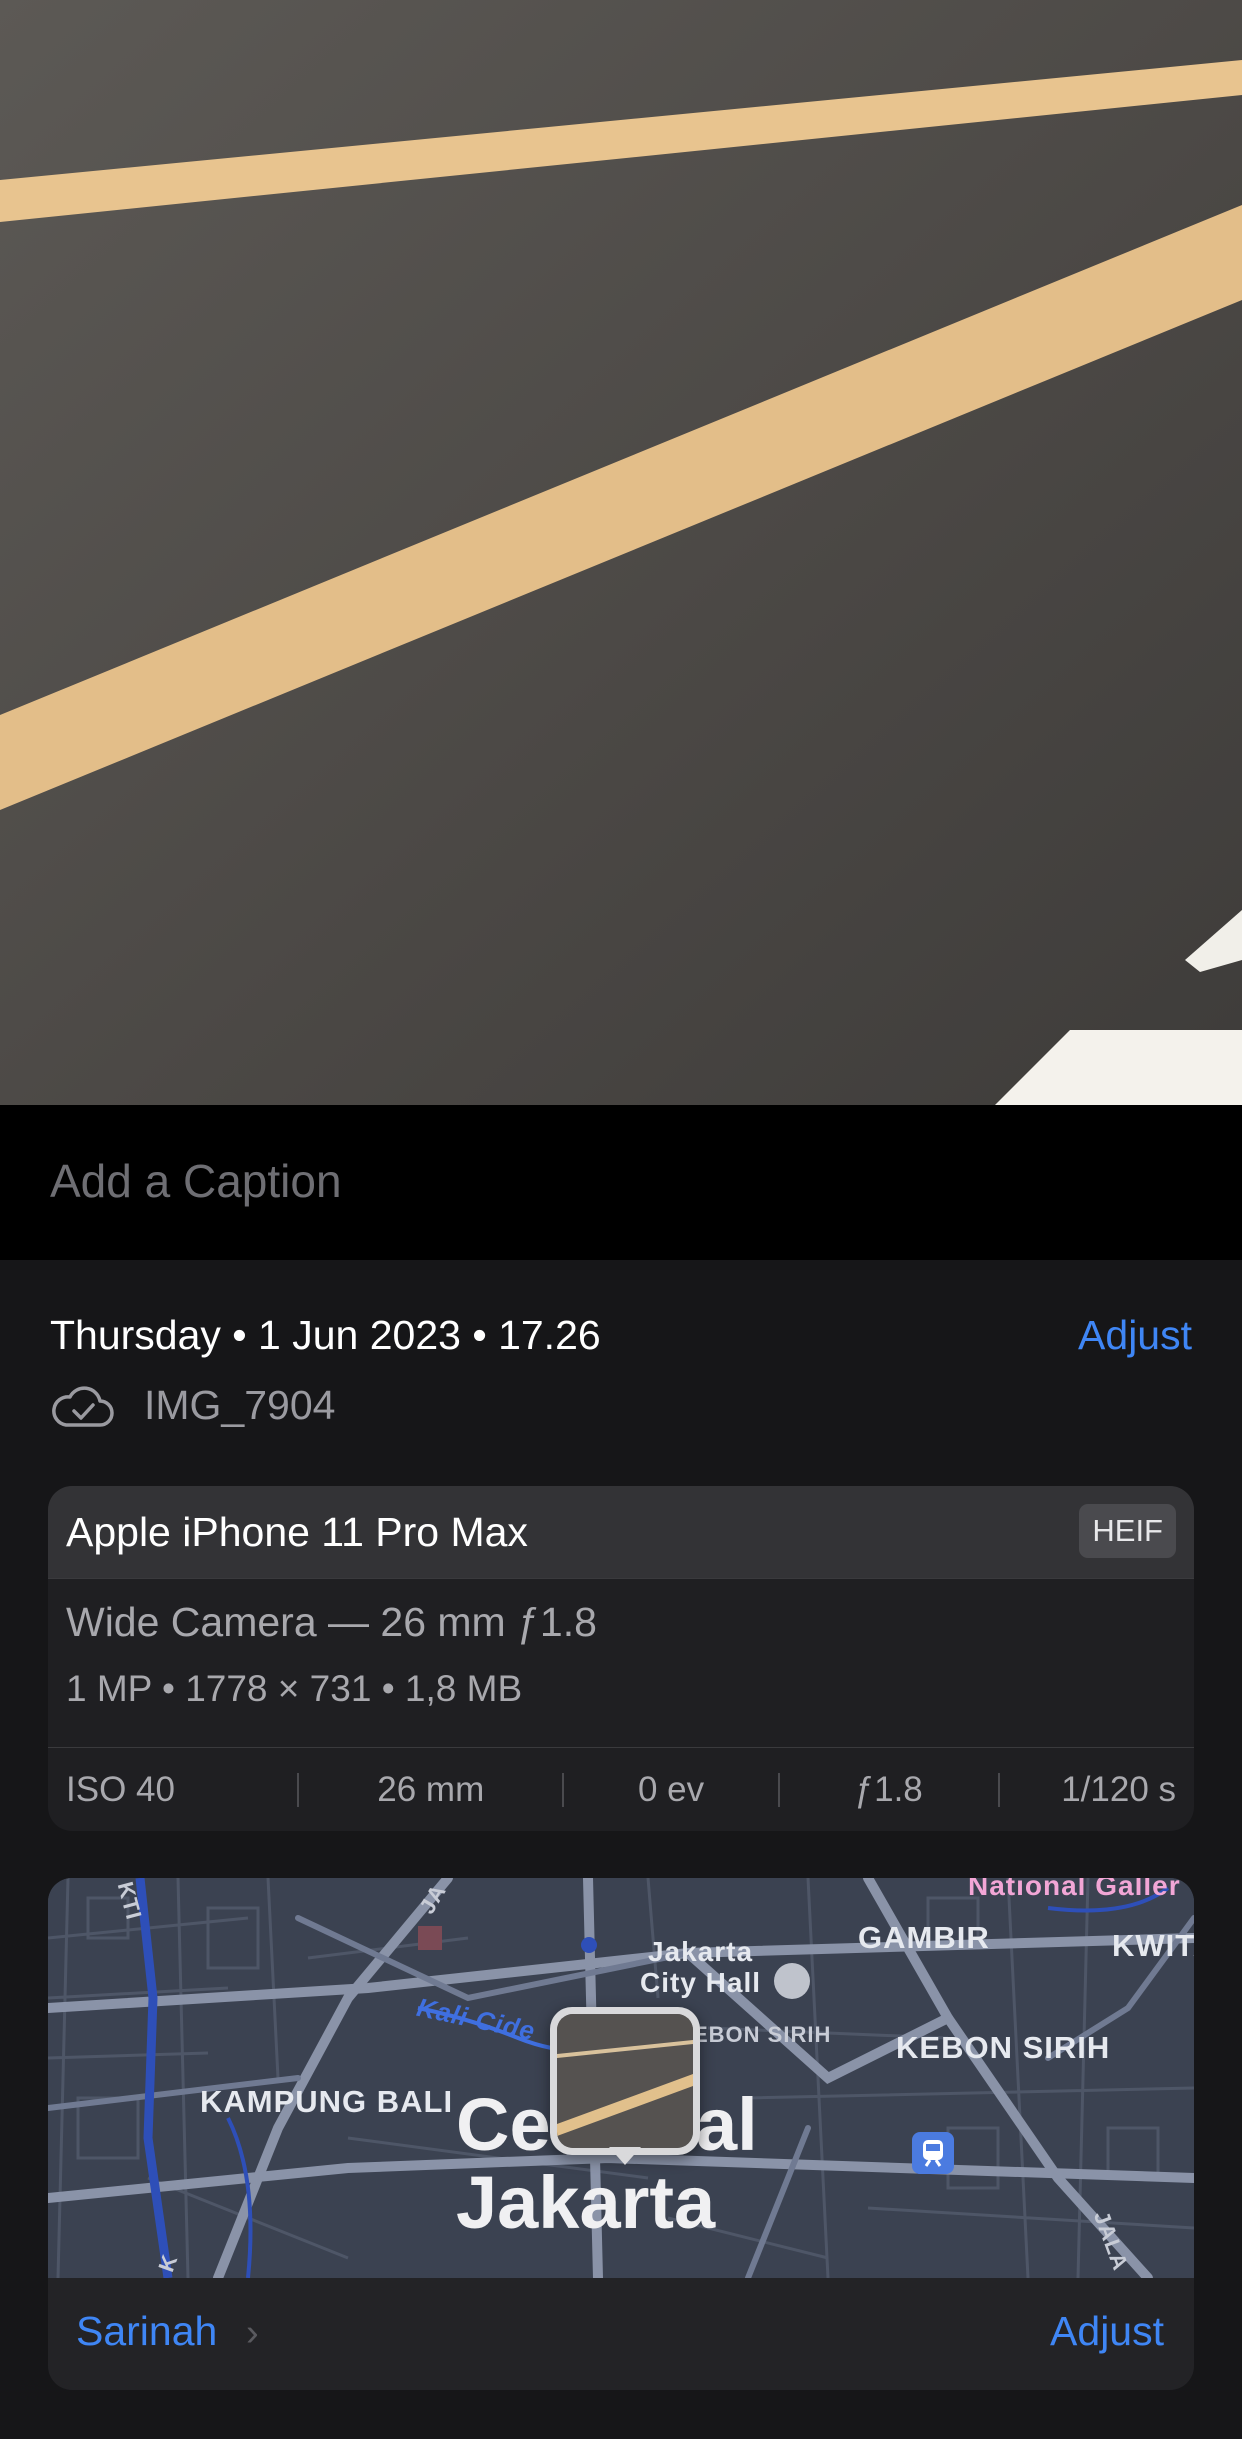  I want to click on image-specs: 1 MP • 1778 × 731 • 1,8 MB, so click(294, 1688).